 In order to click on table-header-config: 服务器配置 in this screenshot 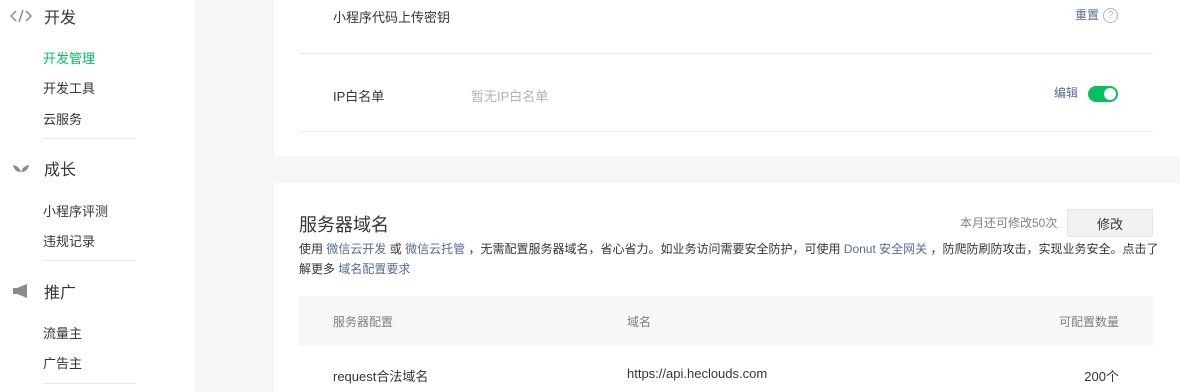, I will do `click(363, 322)`.